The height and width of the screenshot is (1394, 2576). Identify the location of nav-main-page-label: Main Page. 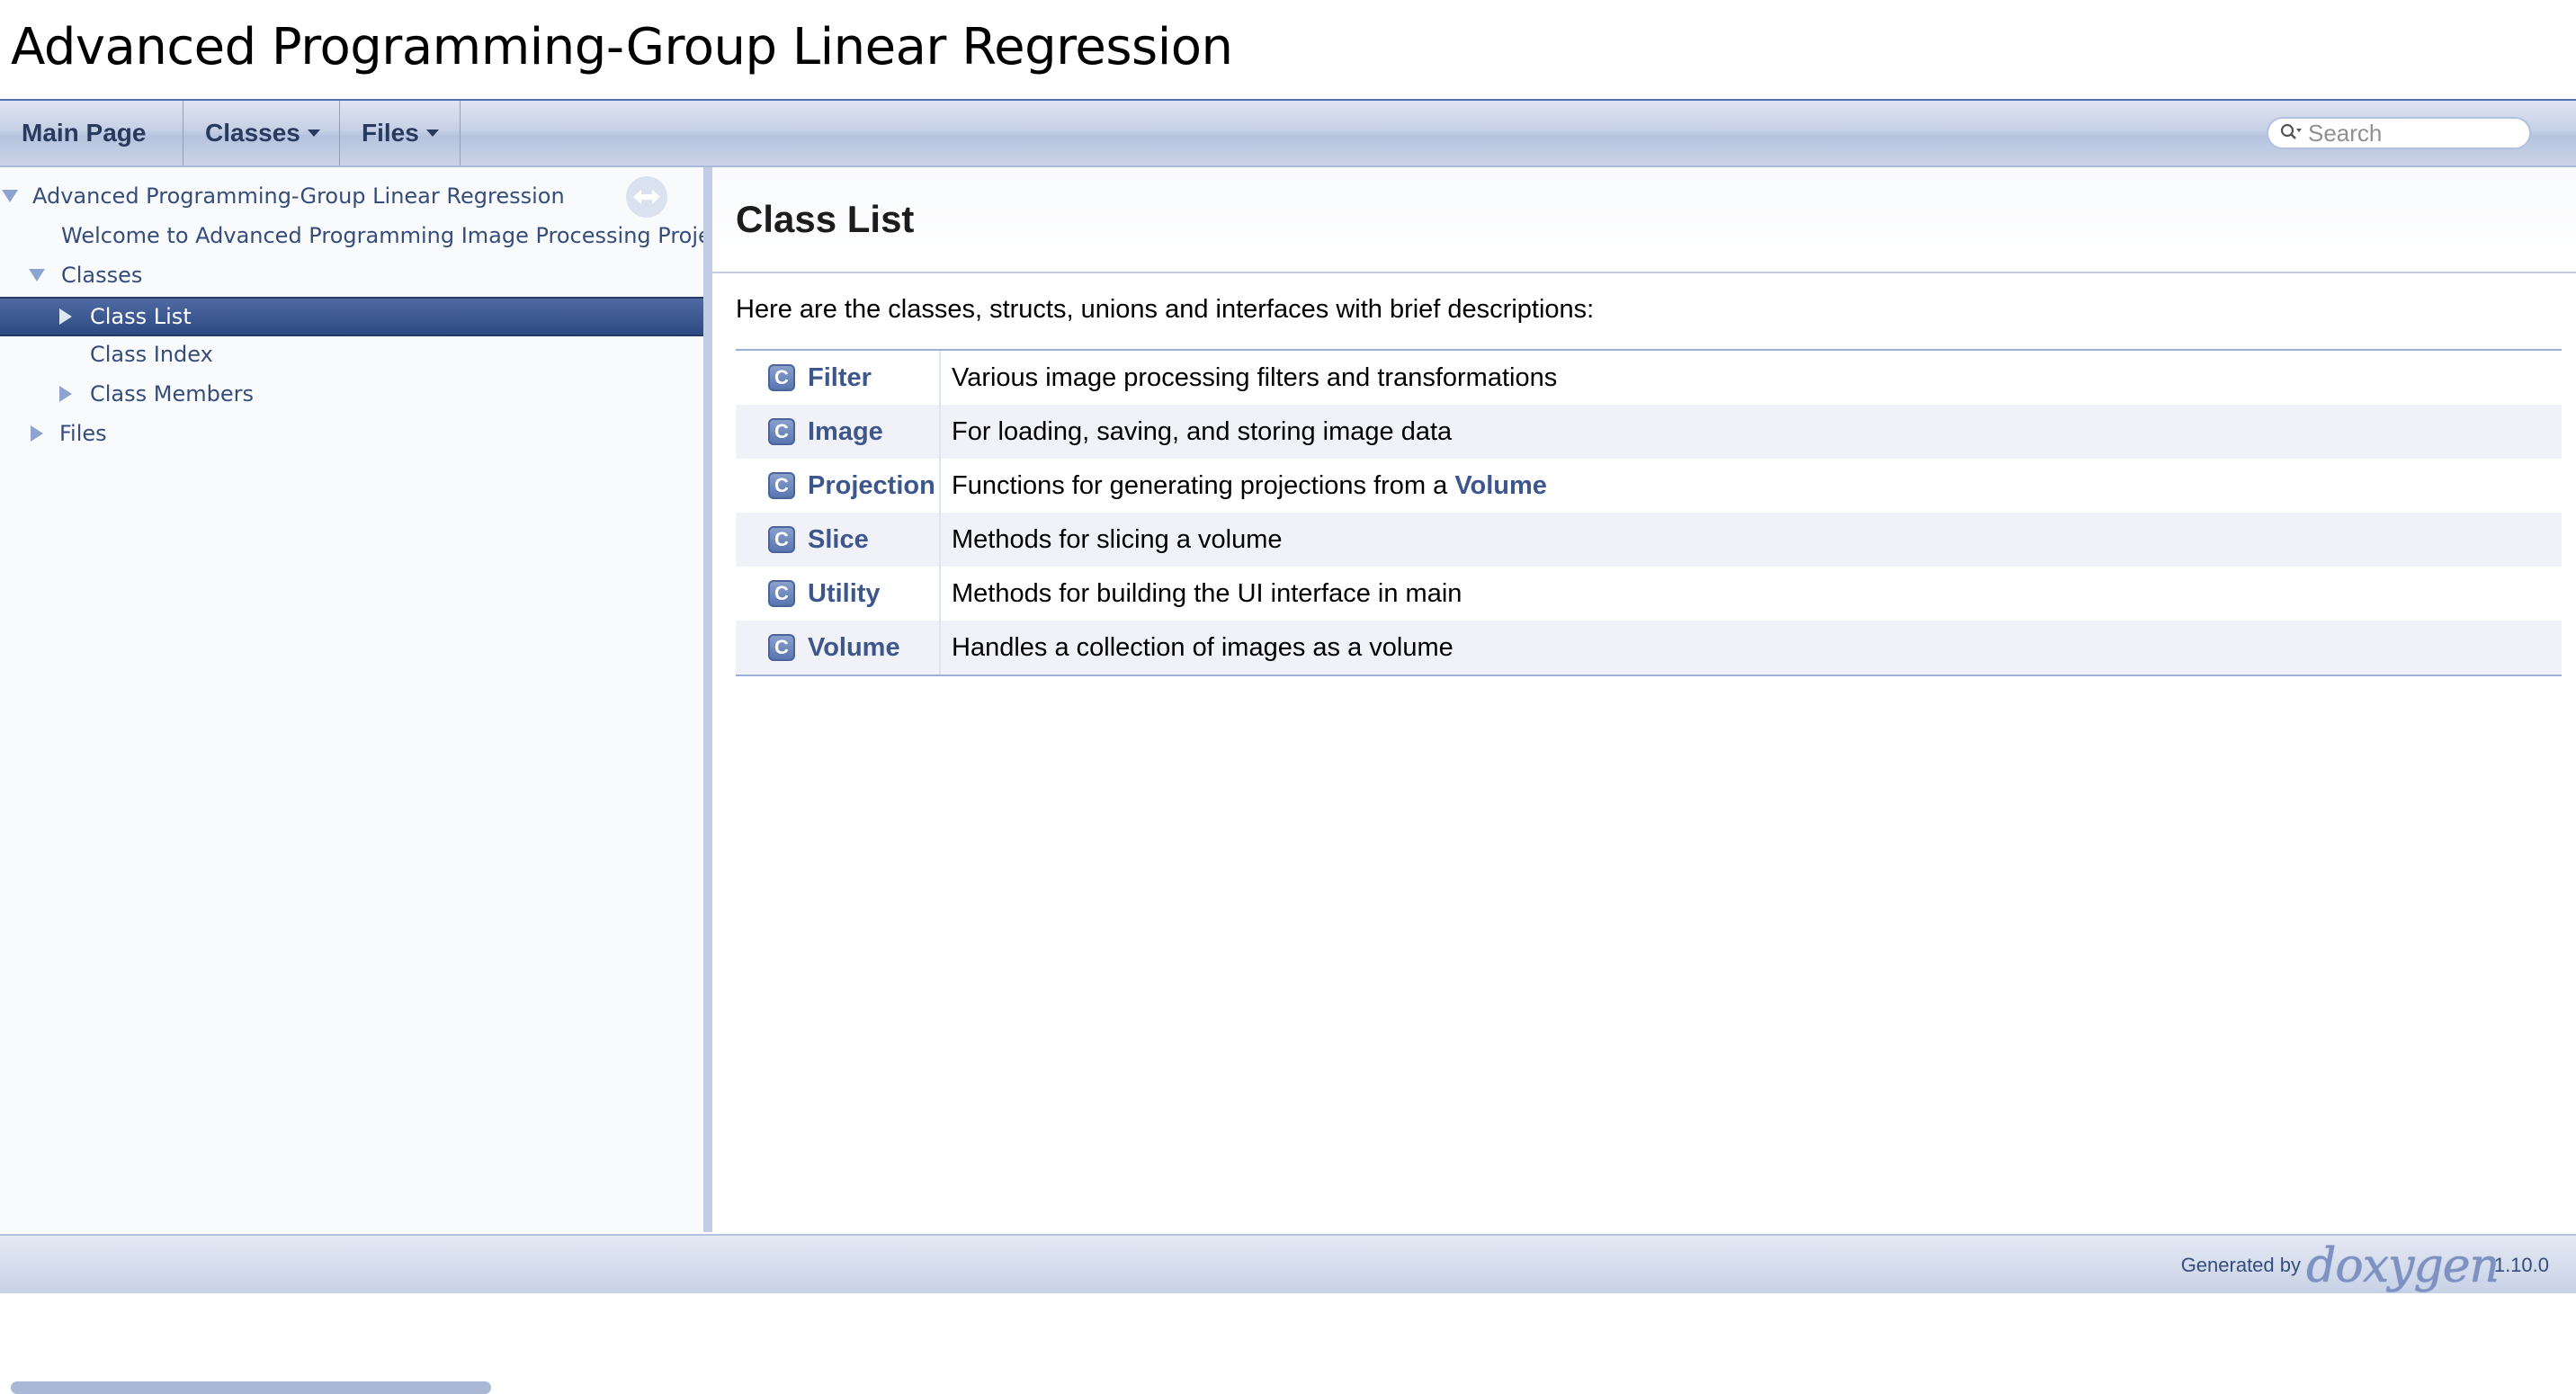
(84, 133).